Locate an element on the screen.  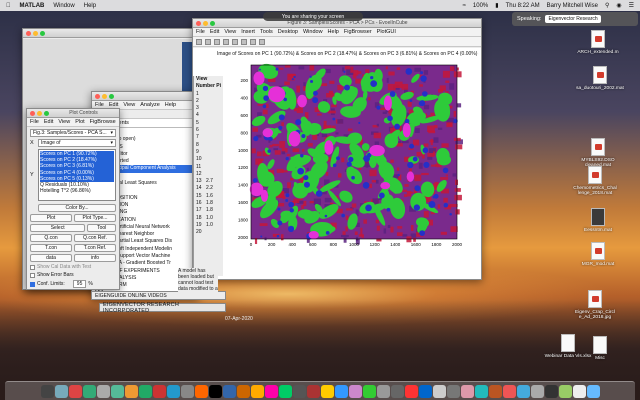
figure-menu-item: Desktop is located at coordinates (288, 32).